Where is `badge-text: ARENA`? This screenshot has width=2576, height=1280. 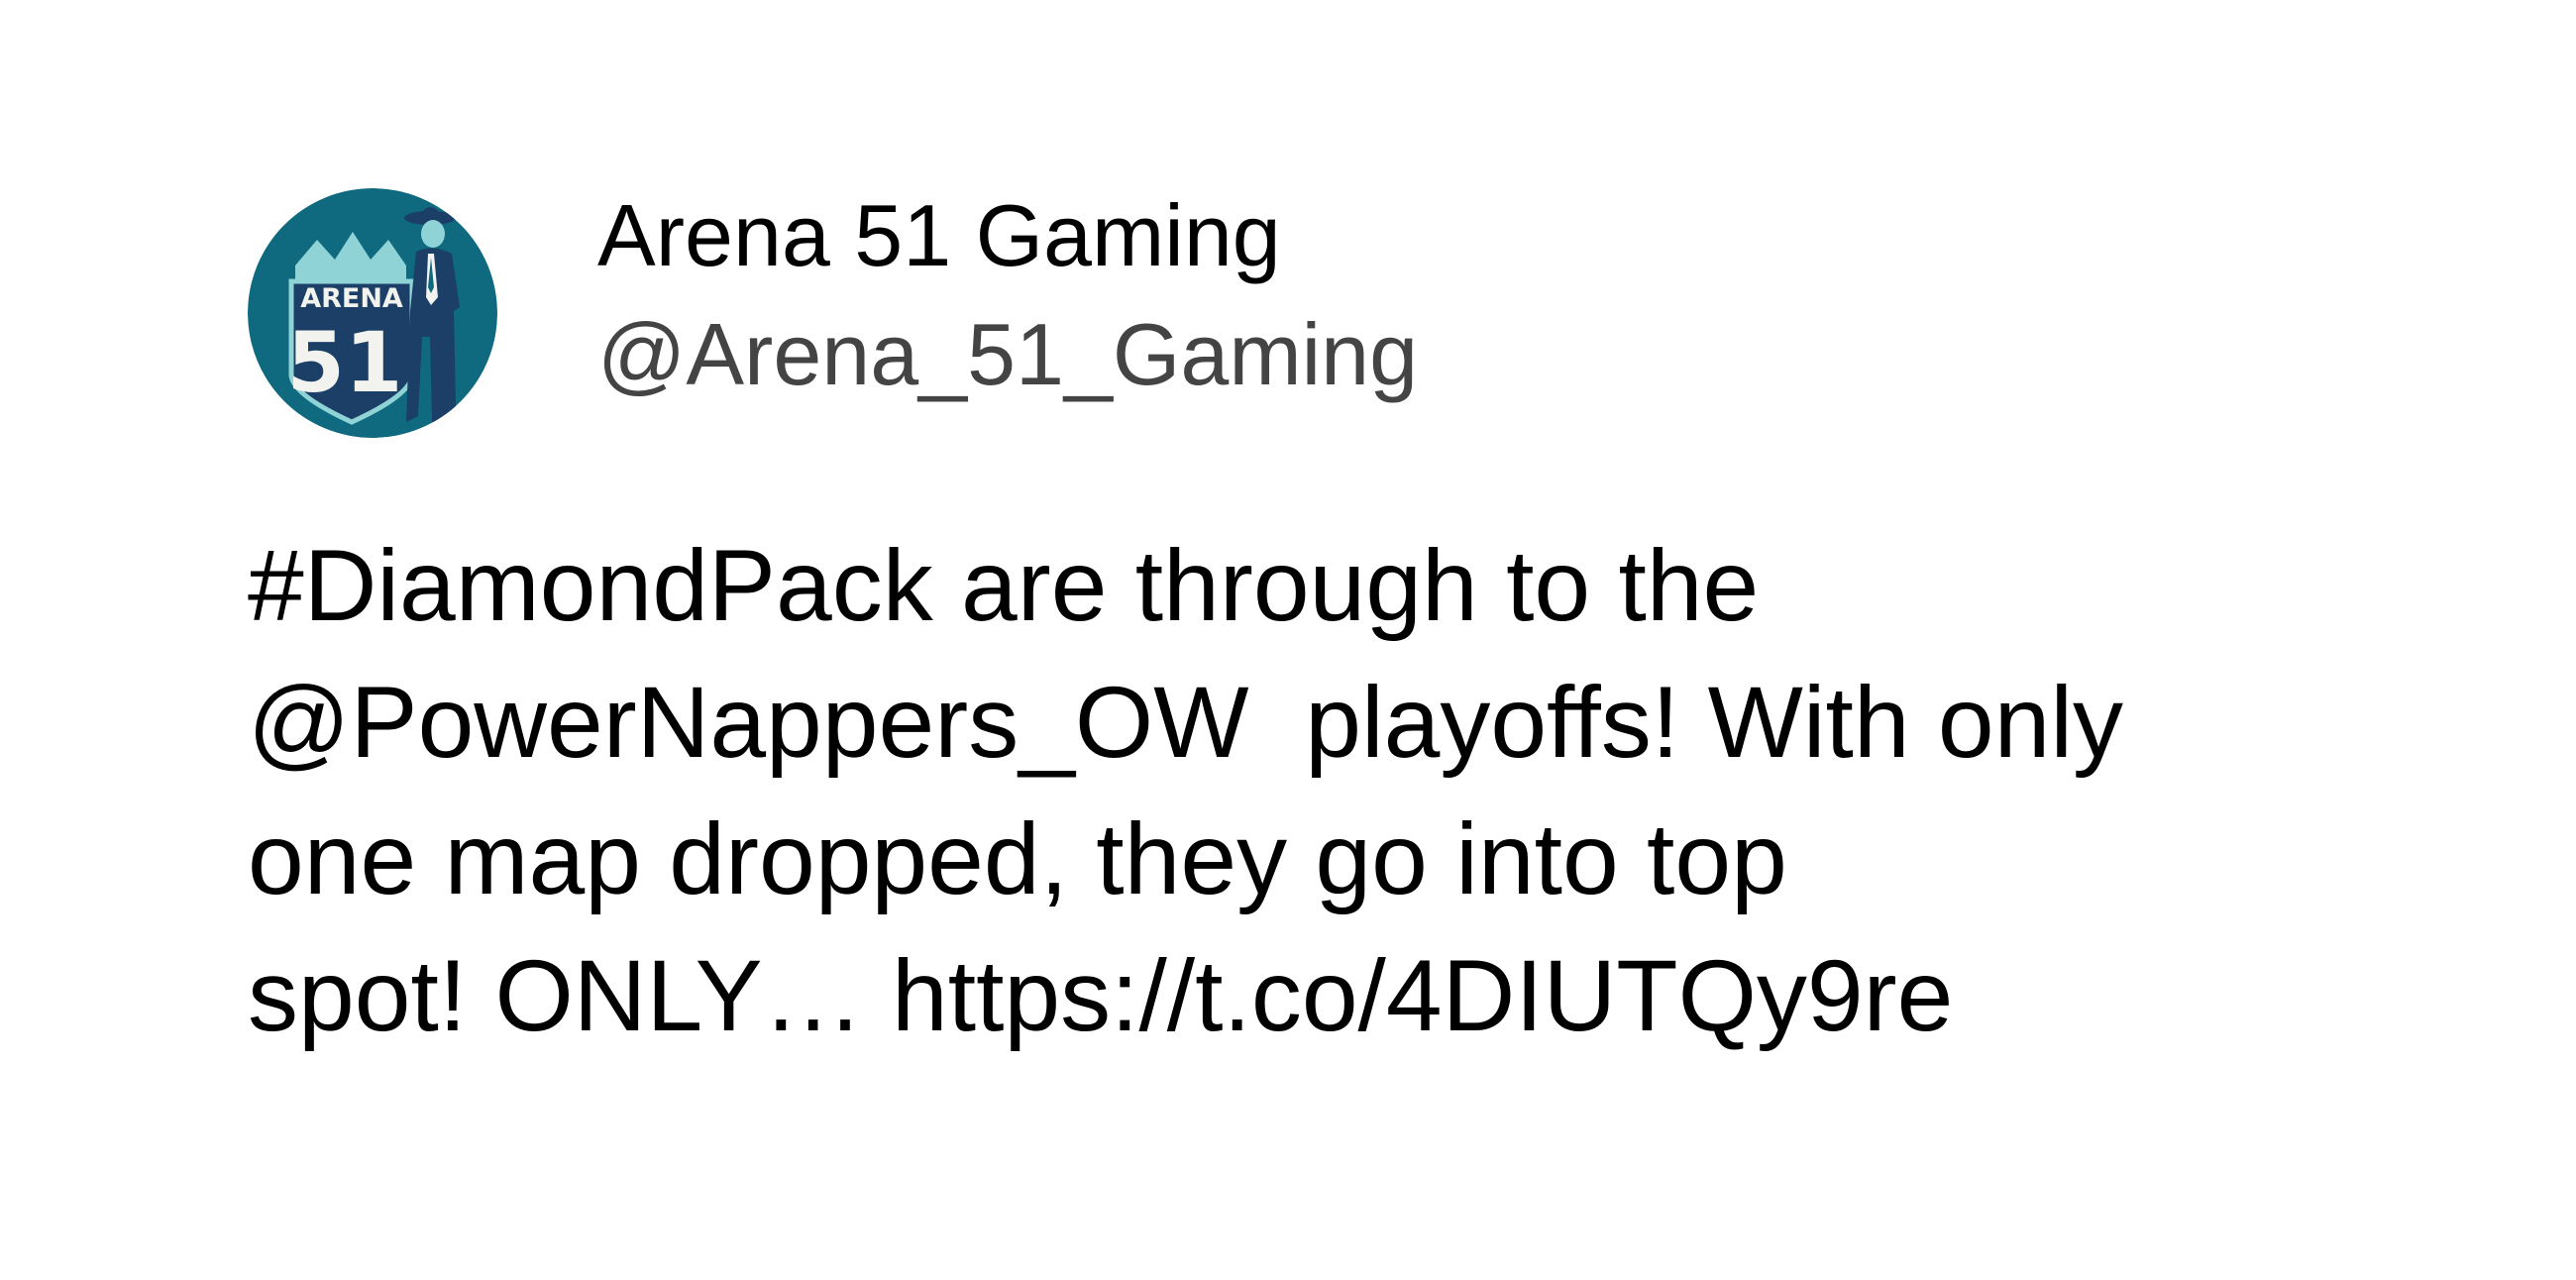 badge-text: ARENA is located at coordinates (351, 298).